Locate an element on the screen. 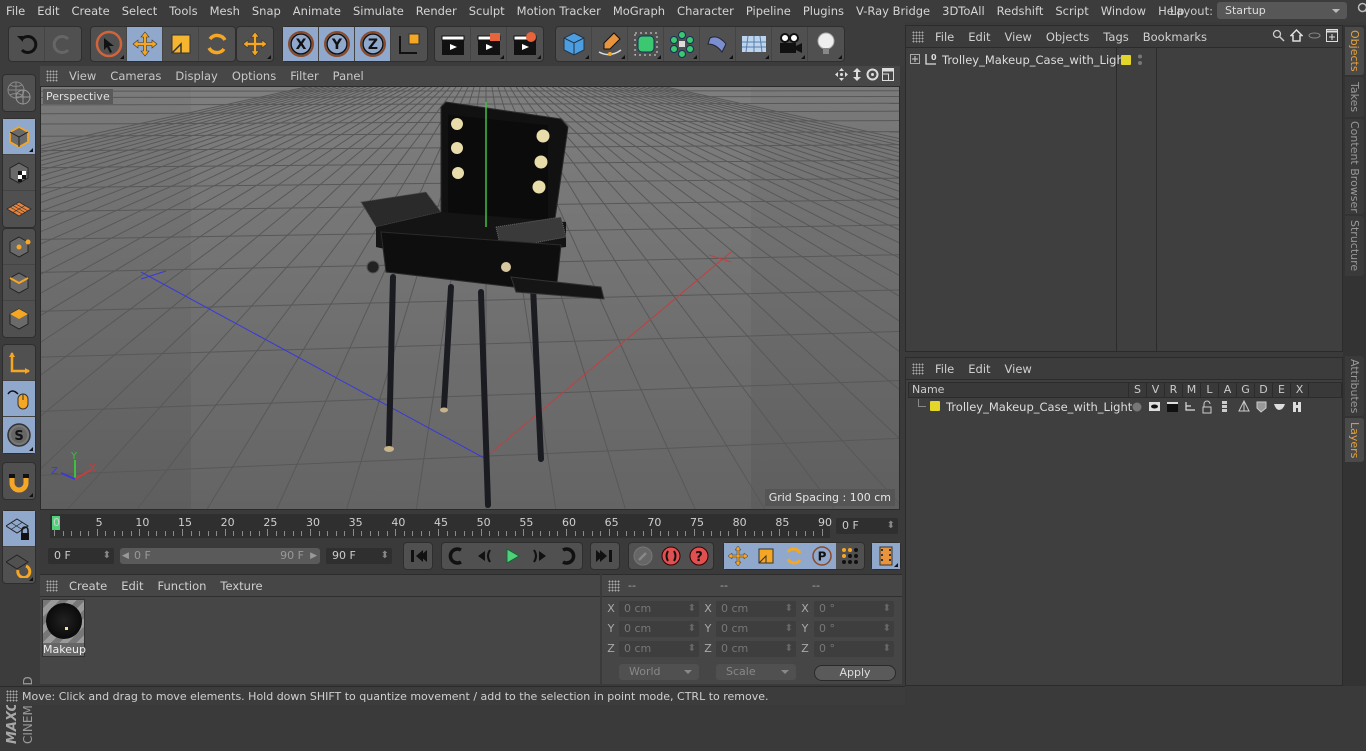 Image resolution: width=1366 pixels, height=751 pixels. menu-snap: Snap is located at coordinates (266, 11).